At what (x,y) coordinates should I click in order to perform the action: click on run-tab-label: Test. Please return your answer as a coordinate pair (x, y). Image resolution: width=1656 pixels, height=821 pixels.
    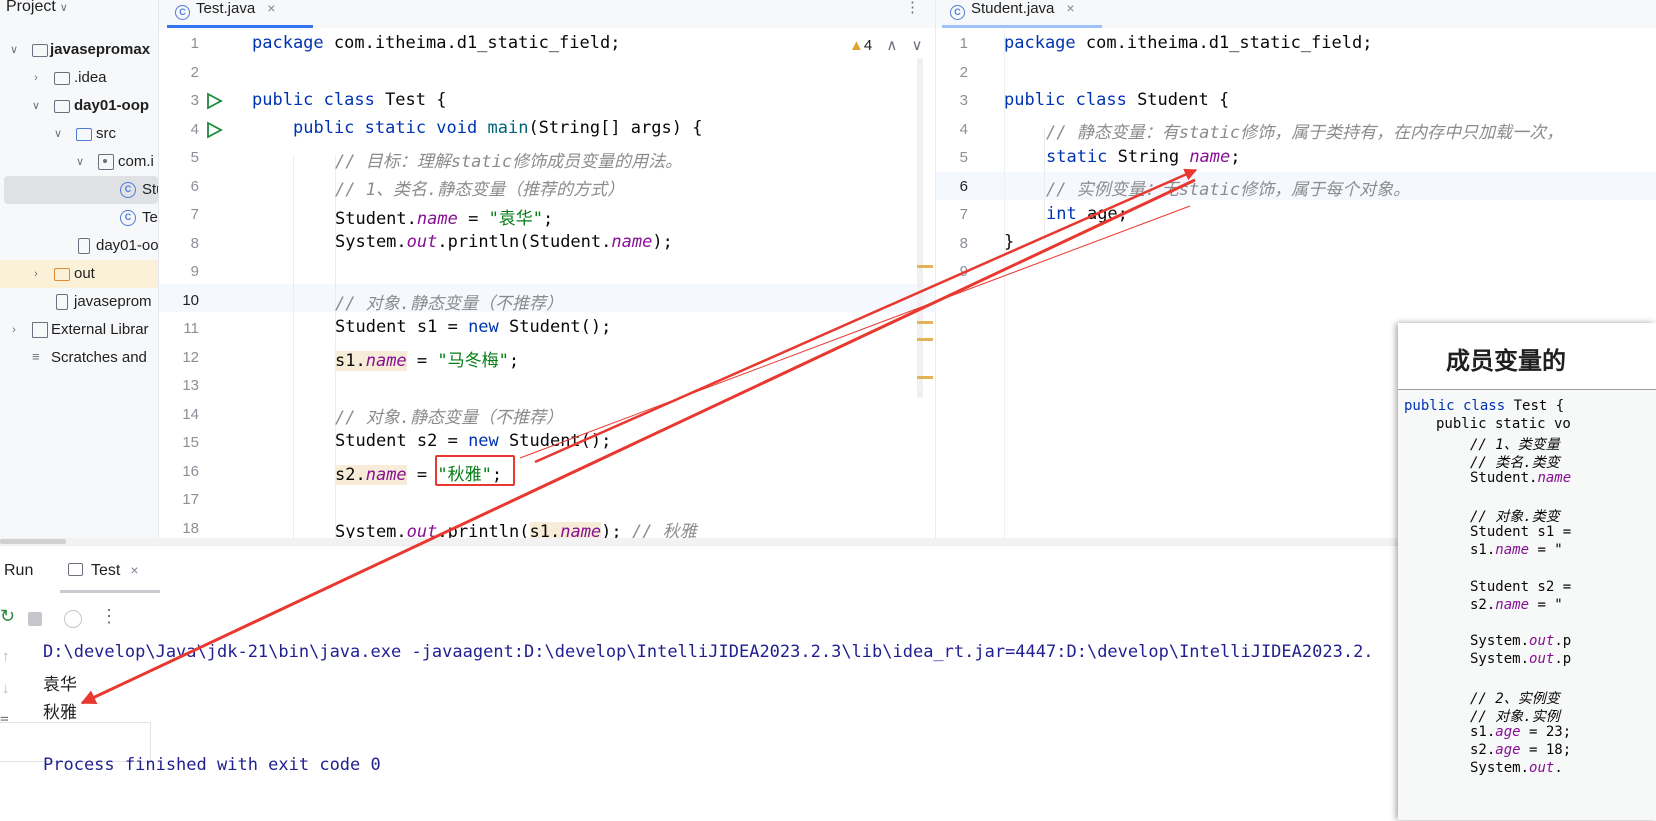
    Looking at the image, I should click on (106, 570).